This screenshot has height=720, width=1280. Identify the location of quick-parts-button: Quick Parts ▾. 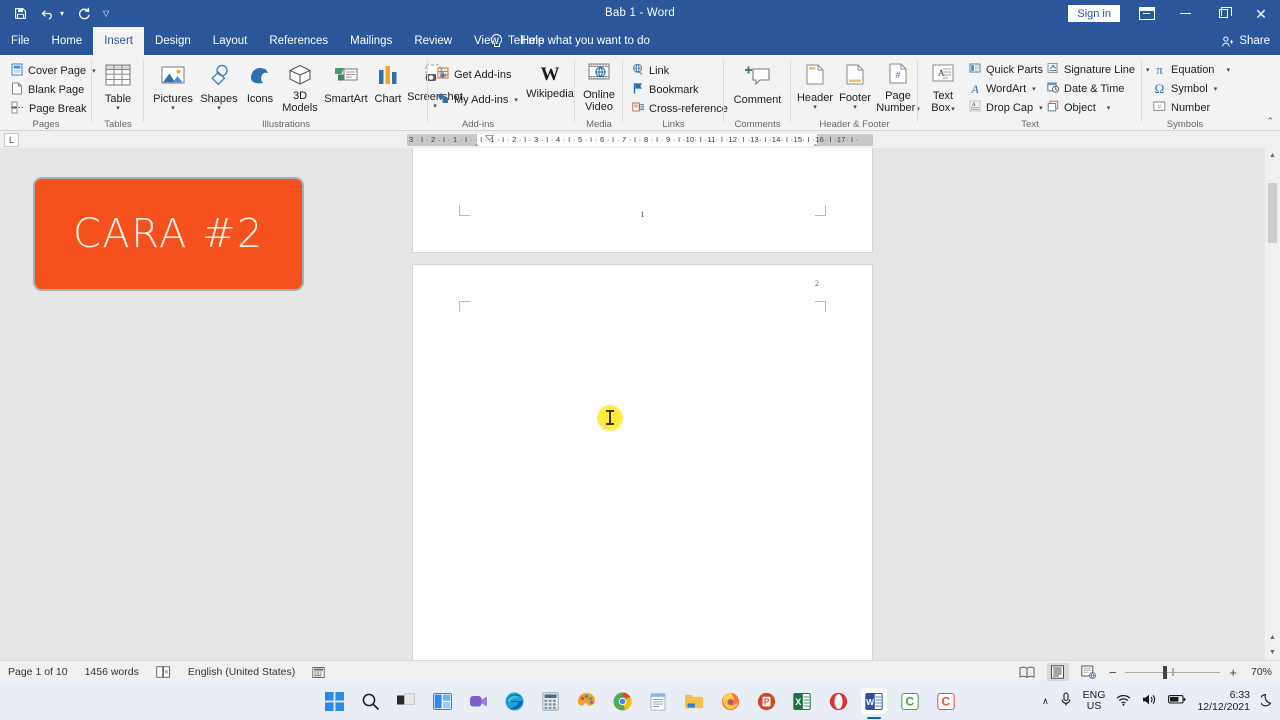
(1010, 69).